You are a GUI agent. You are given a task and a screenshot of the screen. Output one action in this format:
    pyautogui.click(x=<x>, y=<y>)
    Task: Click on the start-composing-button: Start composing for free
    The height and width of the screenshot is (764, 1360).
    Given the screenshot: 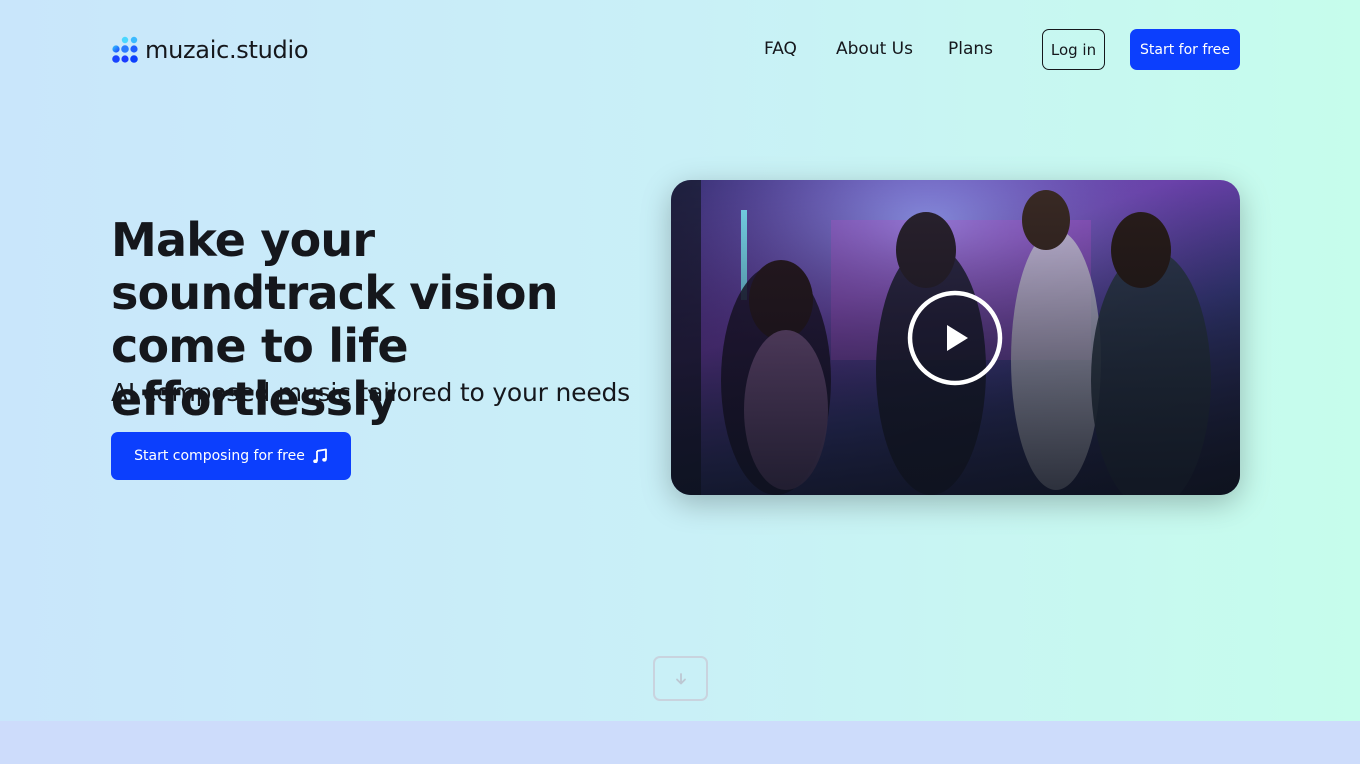 What is the action you would take?
    pyautogui.click(x=231, y=456)
    